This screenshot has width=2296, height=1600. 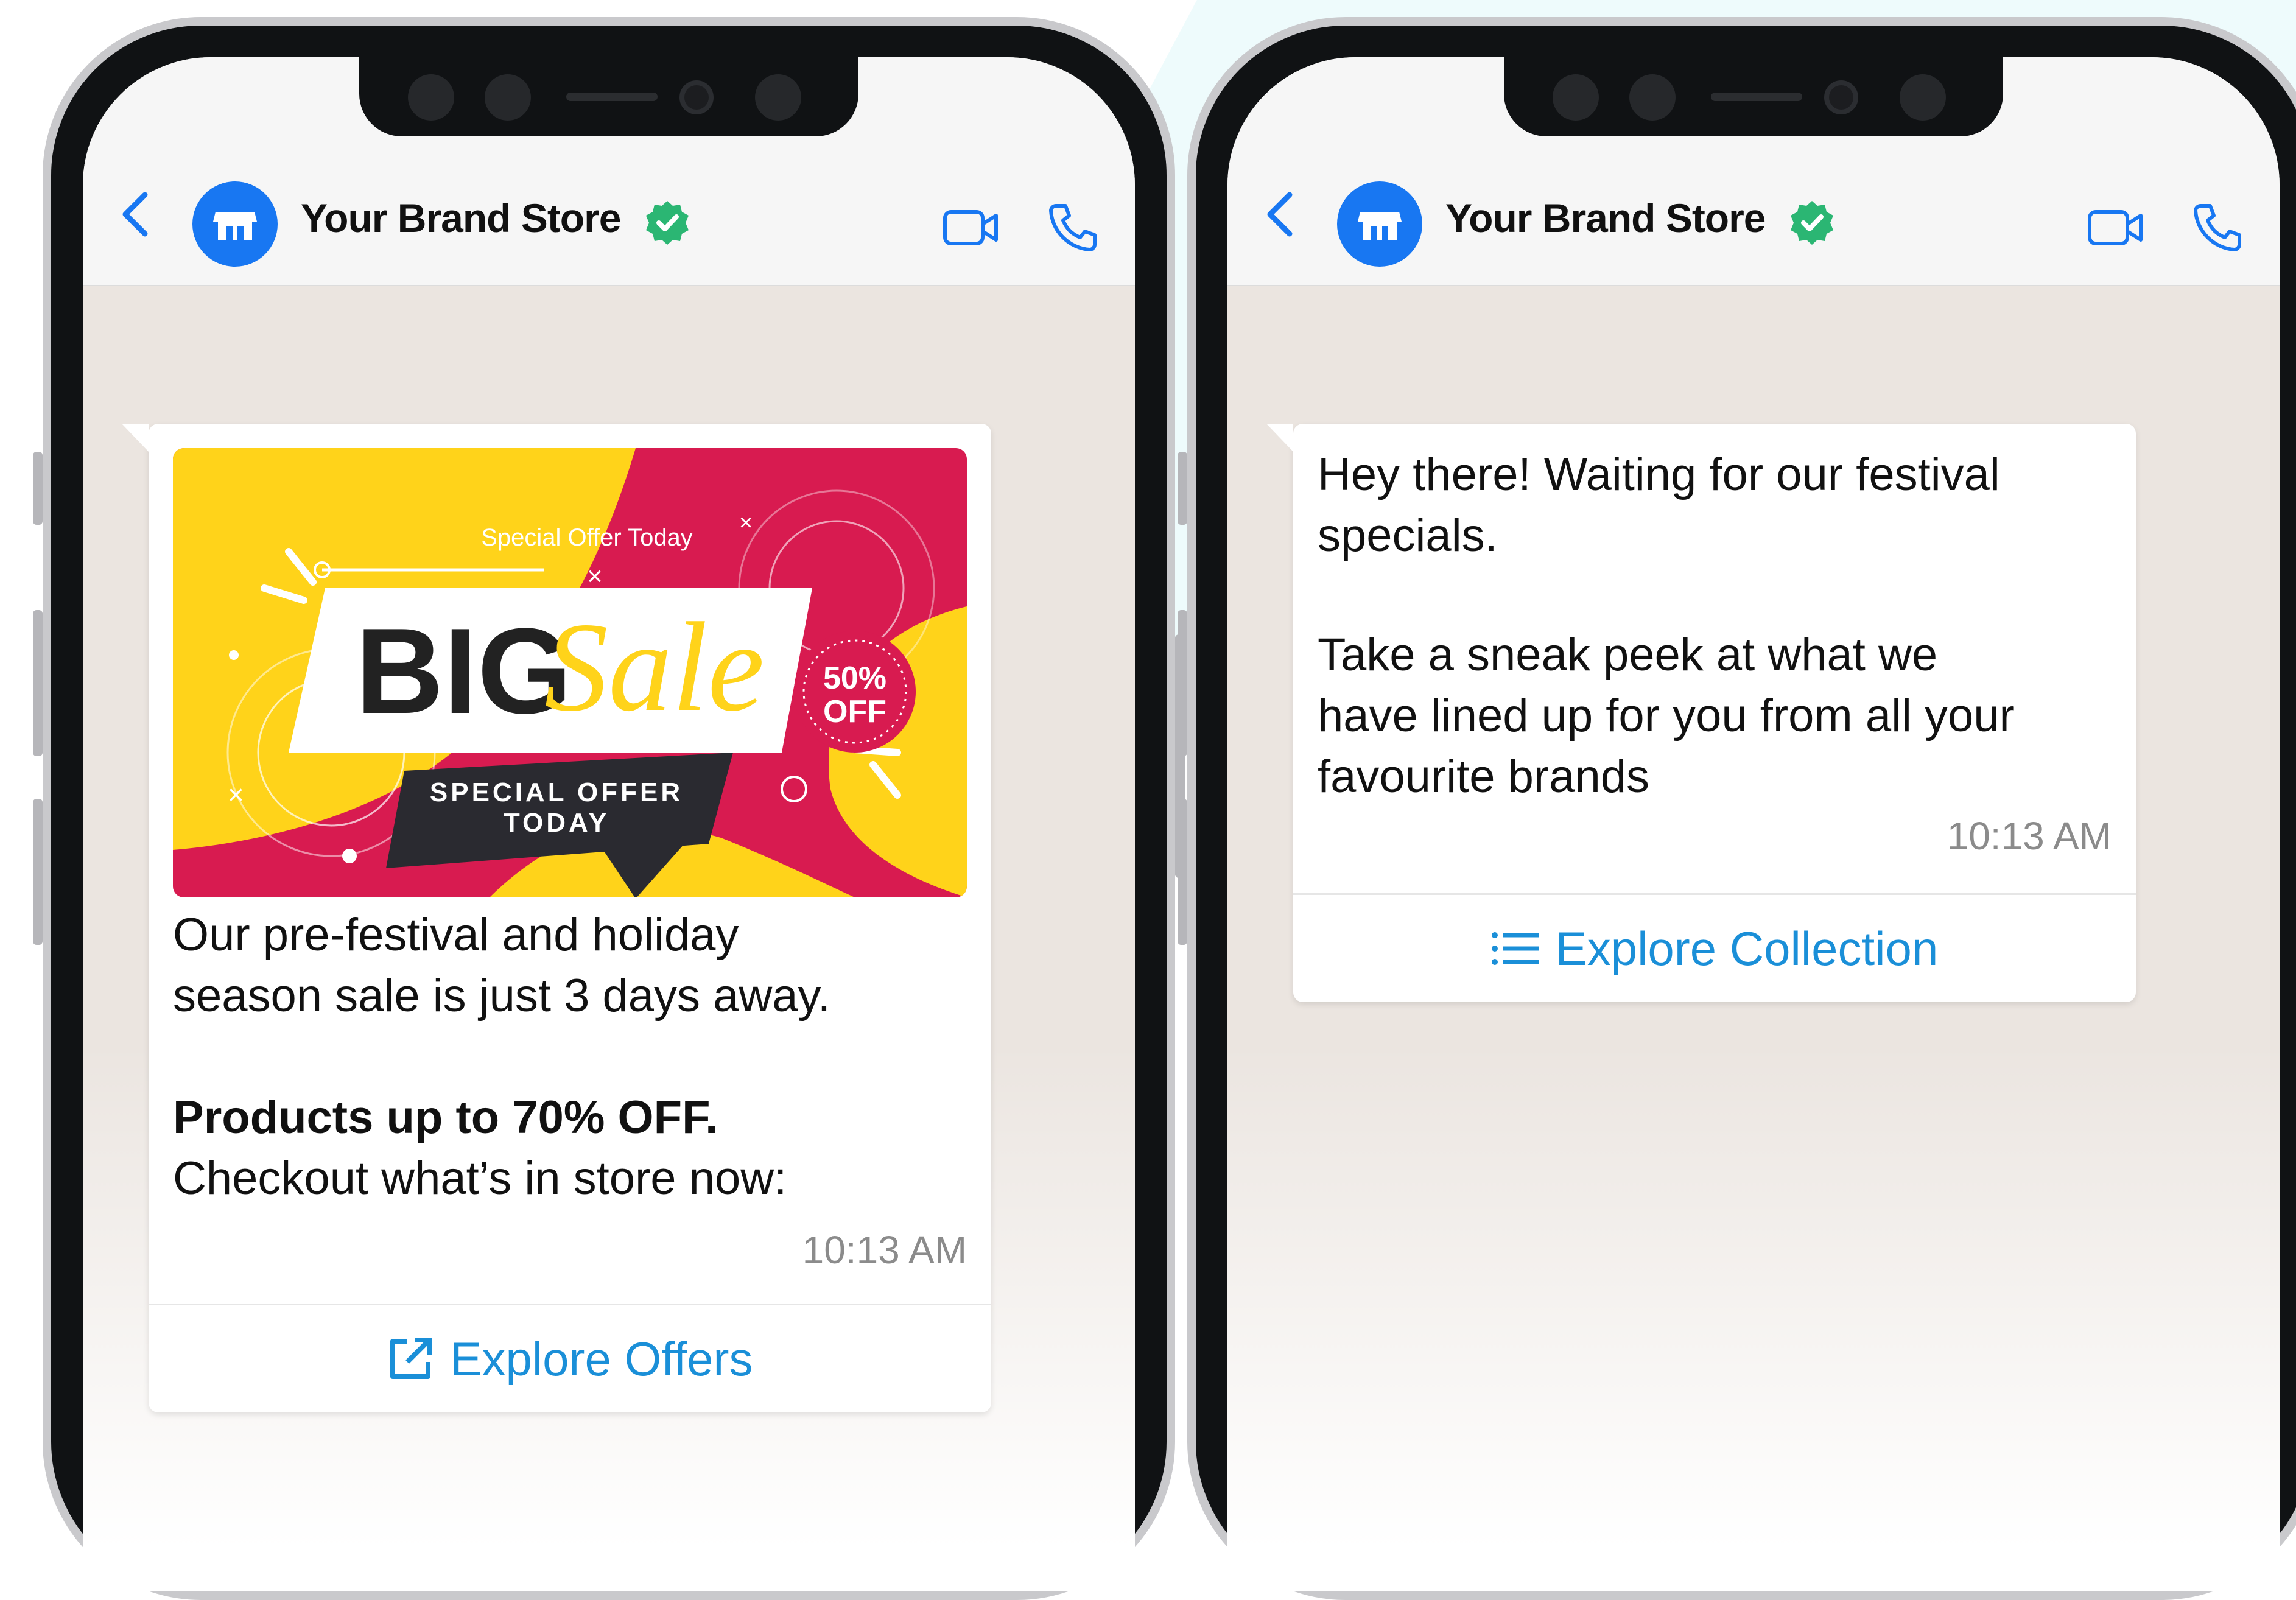 What do you see at coordinates (1515, 948) in the screenshot?
I see `list-icon` at bounding box center [1515, 948].